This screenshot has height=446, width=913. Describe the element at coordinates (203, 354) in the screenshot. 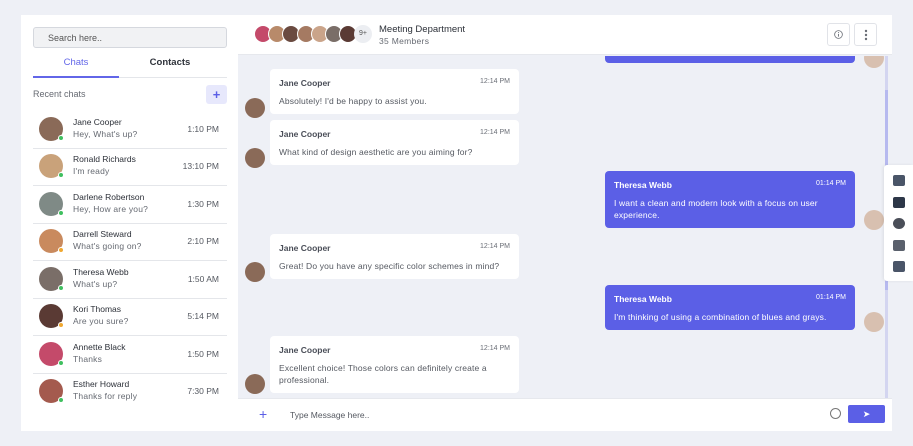

I see `contact-time: 1:50 PM` at that location.